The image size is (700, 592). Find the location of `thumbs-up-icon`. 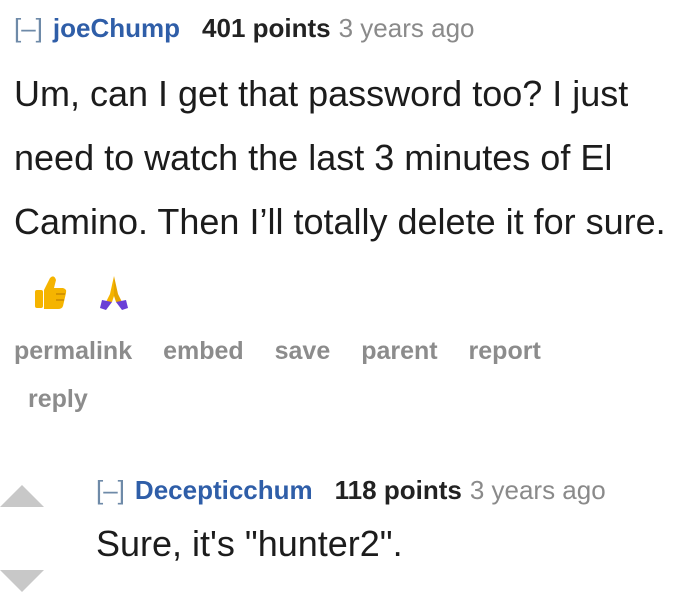

thumbs-up-icon is located at coordinates (50, 289).